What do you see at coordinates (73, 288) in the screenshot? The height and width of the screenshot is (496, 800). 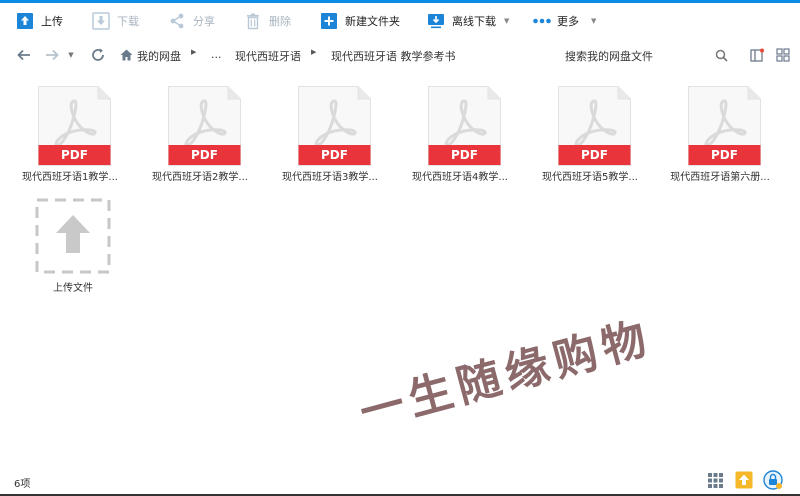 I see `upload-file-label: 上传文件` at bounding box center [73, 288].